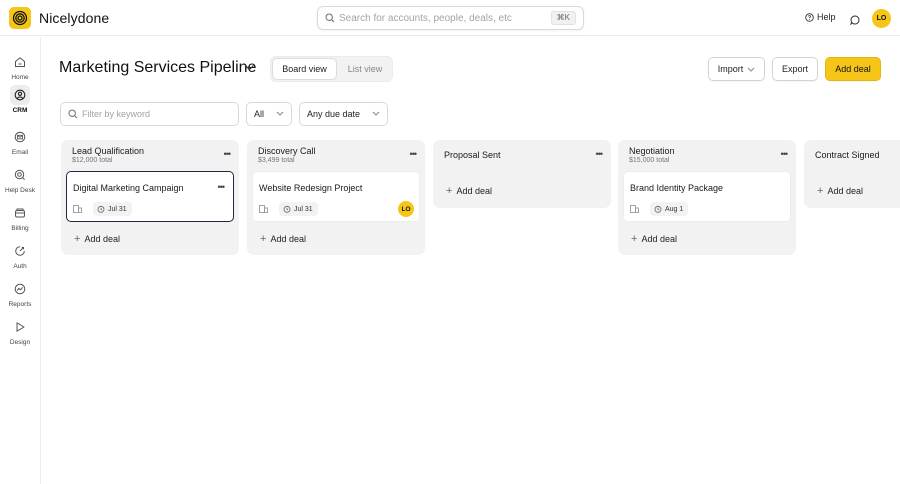 Image resolution: width=900 pixels, height=484 pixels. I want to click on billing-icon, so click(20, 213).